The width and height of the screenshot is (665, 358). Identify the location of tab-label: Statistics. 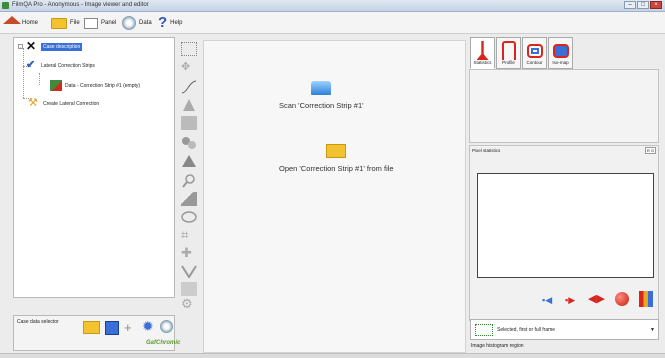
(482, 62).